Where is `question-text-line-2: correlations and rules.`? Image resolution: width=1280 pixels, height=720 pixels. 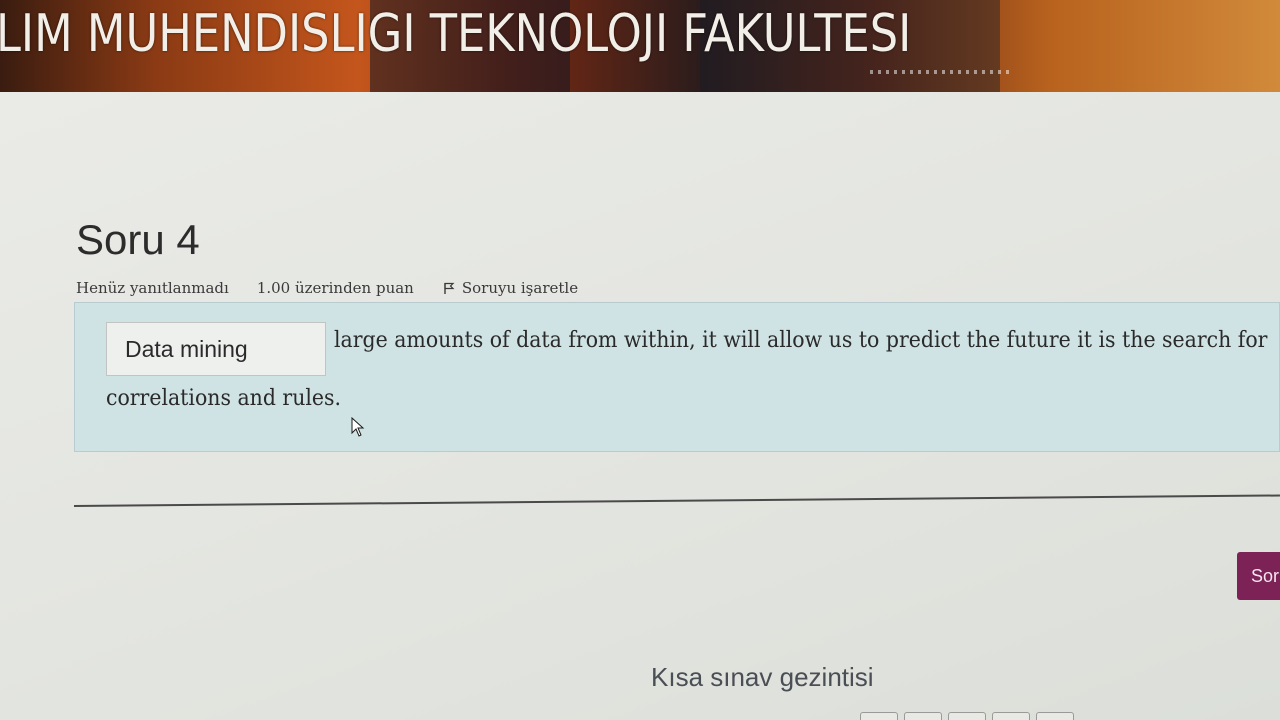 question-text-line-2: correlations and rules. is located at coordinates (224, 398).